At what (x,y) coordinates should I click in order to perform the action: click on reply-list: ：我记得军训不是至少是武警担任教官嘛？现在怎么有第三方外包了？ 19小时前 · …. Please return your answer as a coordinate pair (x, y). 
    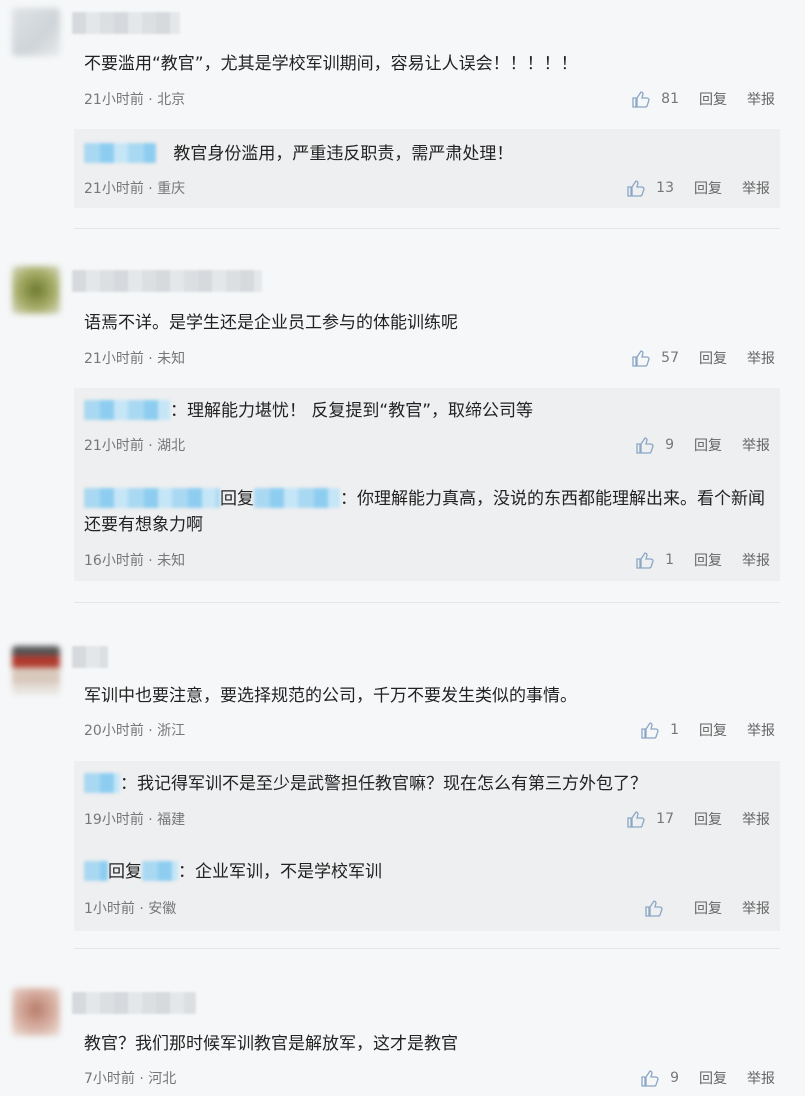
    Looking at the image, I should click on (427, 846).